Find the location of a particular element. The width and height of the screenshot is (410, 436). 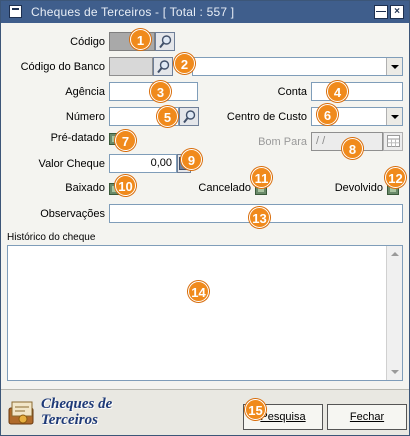

badge-11: 11 is located at coordinates (261, 177).